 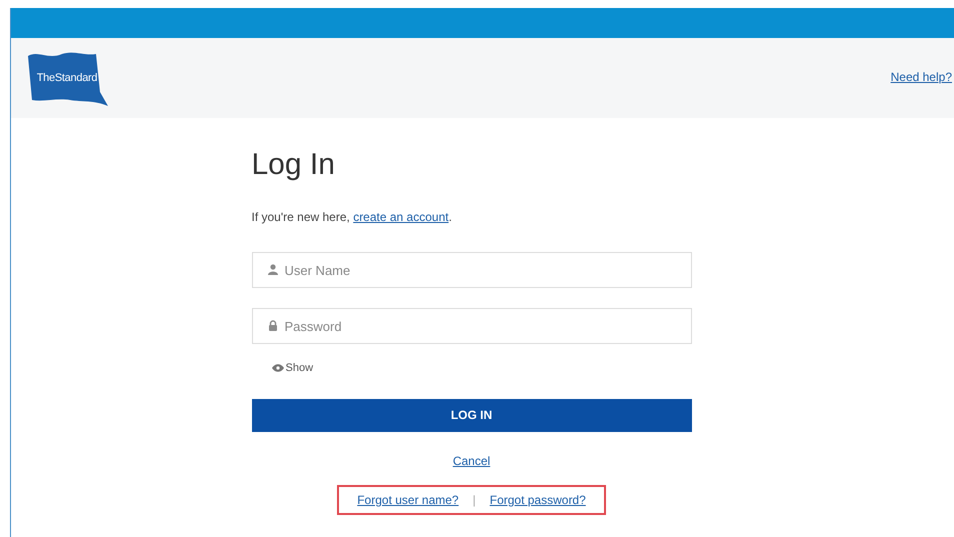 What do you see at coordinates (471, 461) in the screenshot?
I see `cancel-link: Cancel` at bounding box center [471, 461].